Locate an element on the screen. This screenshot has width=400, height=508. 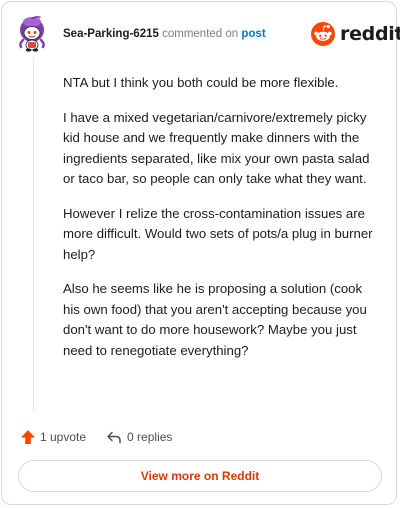
reddit-logo-icon is located at coordinates (323, 34).